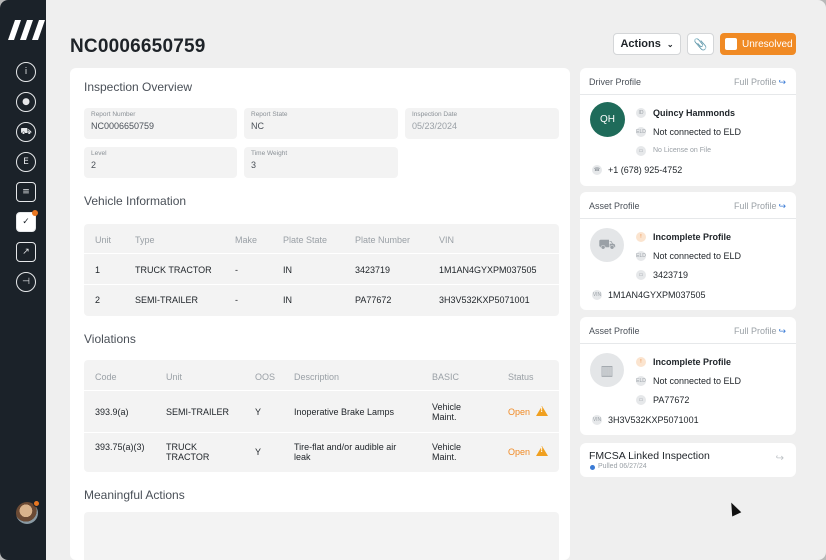 The width and height of the screenshot is (826, 560). Describe the element at coordinates (36, 503) in the screenshot. I see `avatar-status-dot` at that location.